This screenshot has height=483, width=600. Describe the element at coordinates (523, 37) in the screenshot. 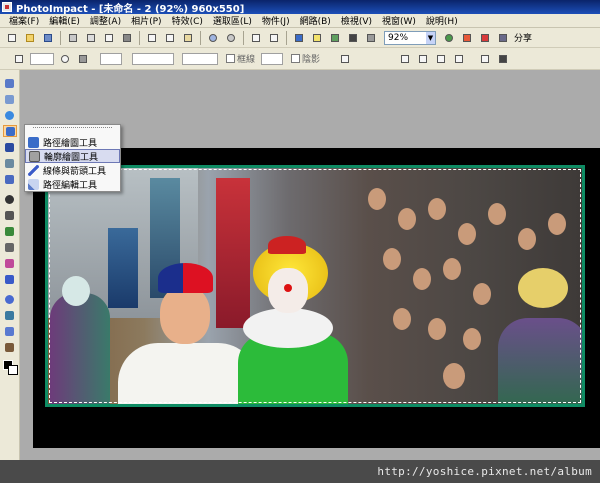

I see `share-button: 分享` at that location.